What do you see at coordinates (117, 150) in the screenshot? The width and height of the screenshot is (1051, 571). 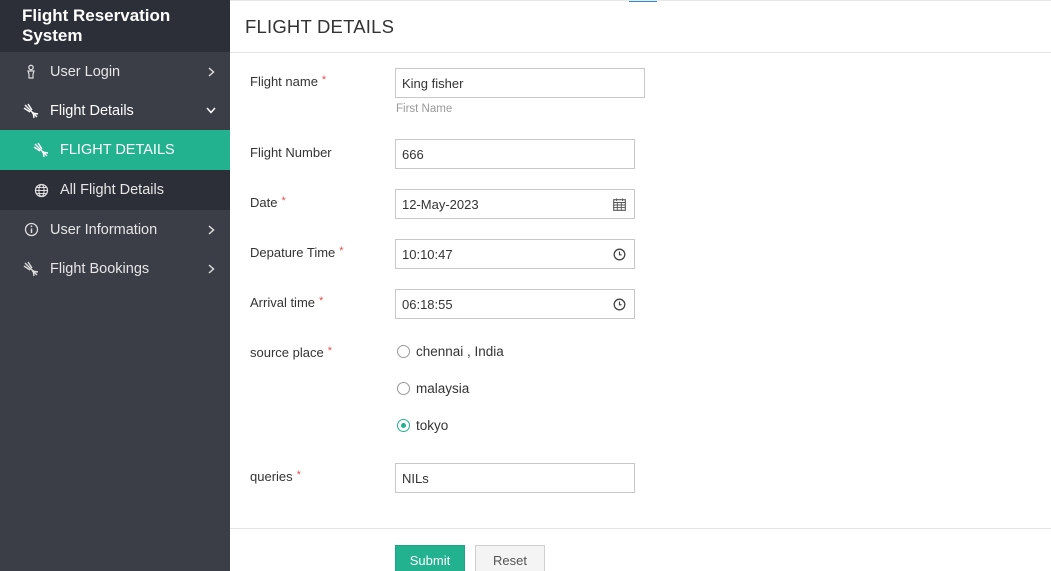 I see `sidebar-subitem-label: FLIGHT DETAILS` at bounding box center [117, 150].